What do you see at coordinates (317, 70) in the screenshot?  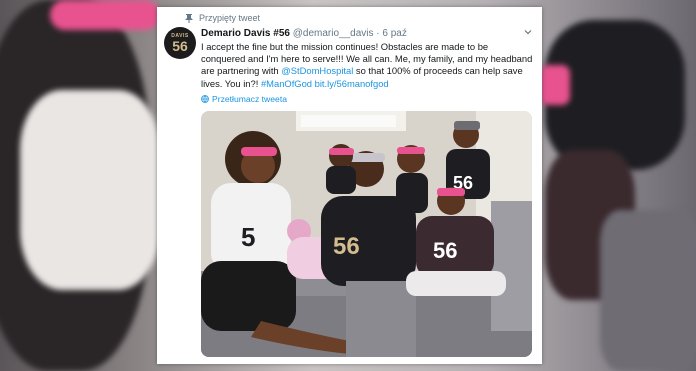 I see `mention-link: @StDomHospital` at bounding box center [317, 70].